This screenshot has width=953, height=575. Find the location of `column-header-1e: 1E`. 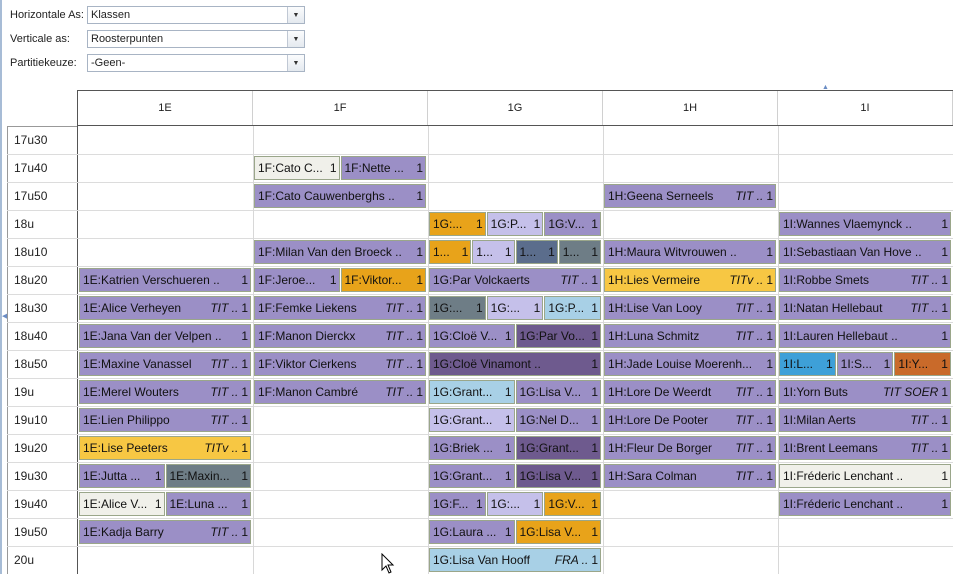

column-header-1e: 1E is located at coordinates (165, 108).